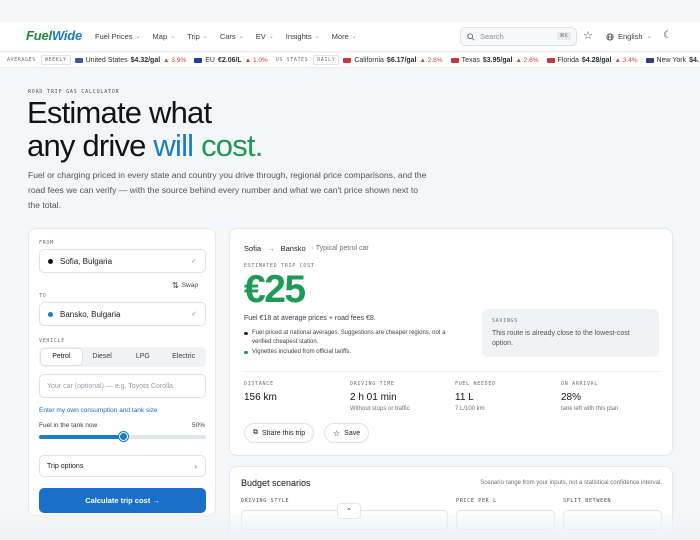  Describe the element at coordinates (50, 261) in the screenshot. I see `origin-dot-icon` at that location.